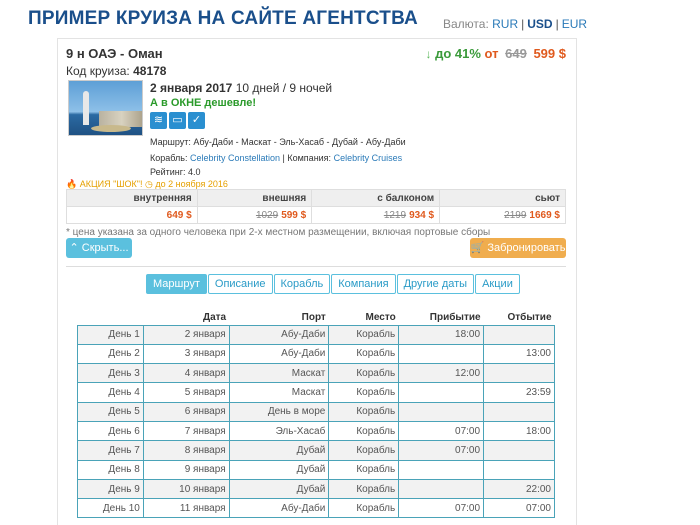  I want to click on cruise-dates: 2 января 2017 10 дней / 9 ночей, so click(241, 88).